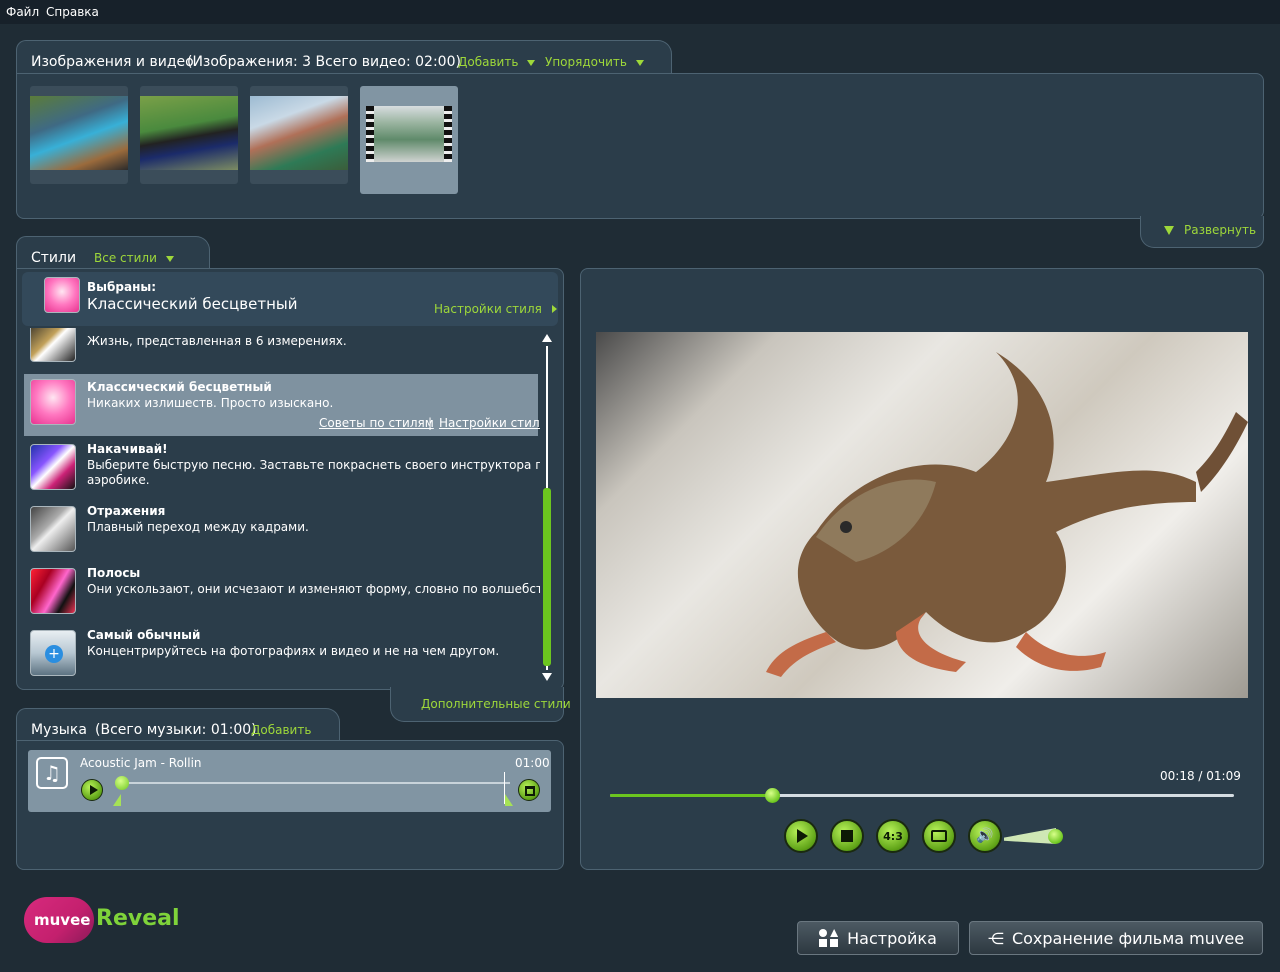  Describe the element at coordinates (126, 511) in the screenshot. I see `style-name: Отражения` at that location.